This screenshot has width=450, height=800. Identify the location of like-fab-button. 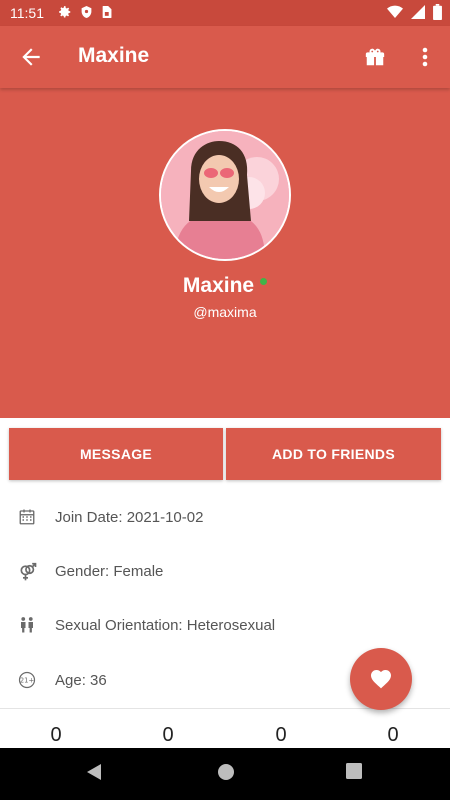
(381, 679).